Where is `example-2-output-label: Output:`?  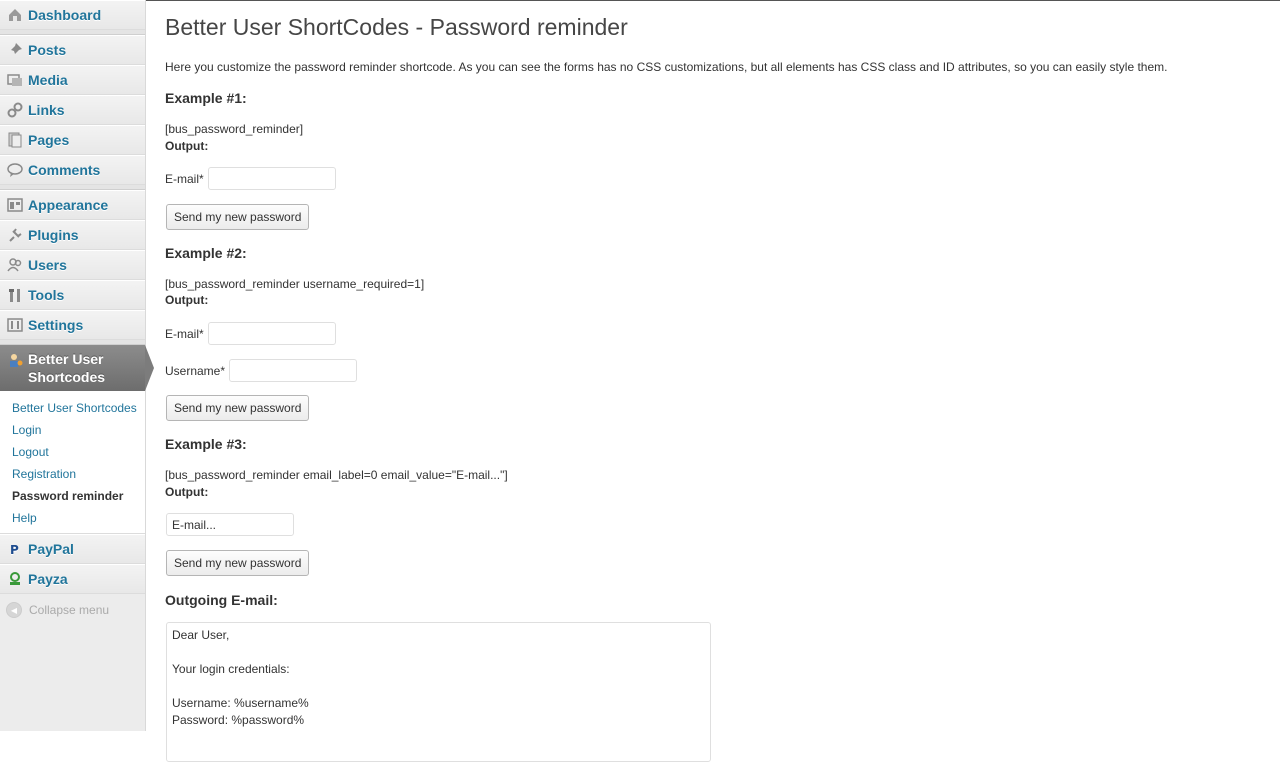 example-2-output-label: Output: is located at coordinates (187, 300).